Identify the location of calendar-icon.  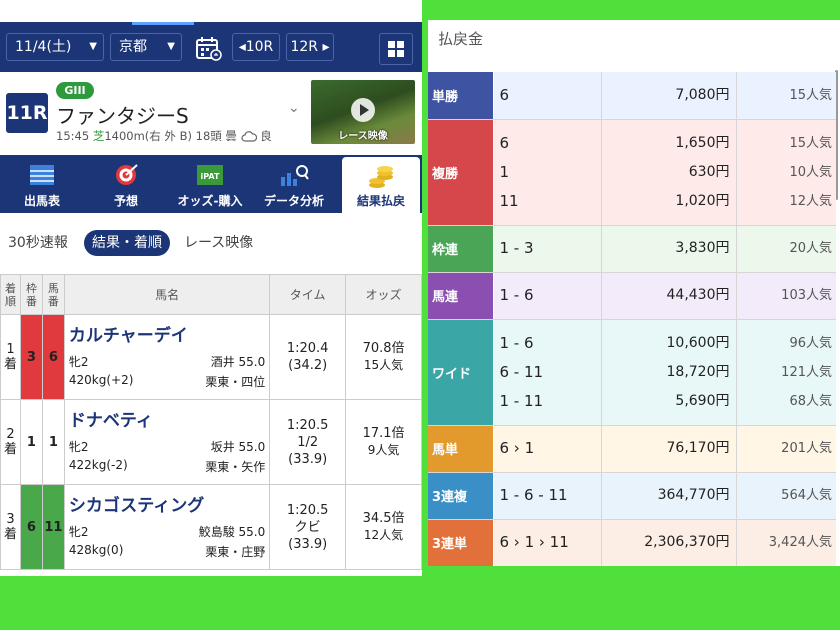
(208, 48).